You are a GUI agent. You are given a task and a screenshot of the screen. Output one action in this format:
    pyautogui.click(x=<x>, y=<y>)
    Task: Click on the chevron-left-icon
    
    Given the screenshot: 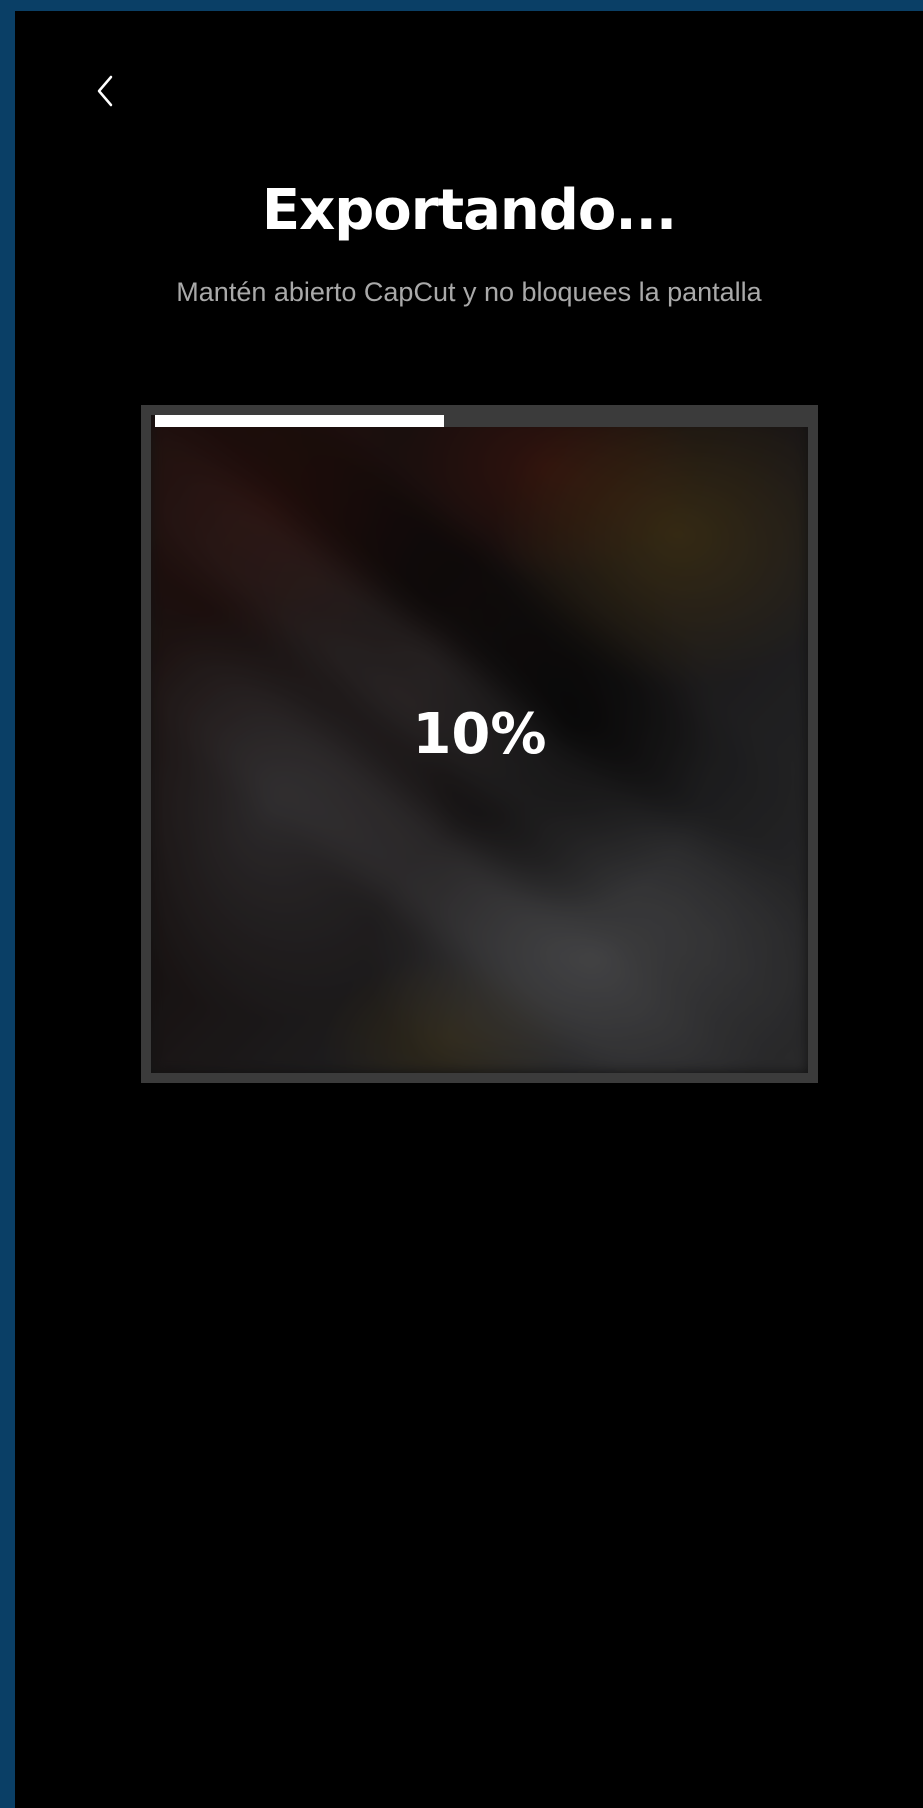 What is the action you would take?
    pyautogui.click(x=105, y=91)
    